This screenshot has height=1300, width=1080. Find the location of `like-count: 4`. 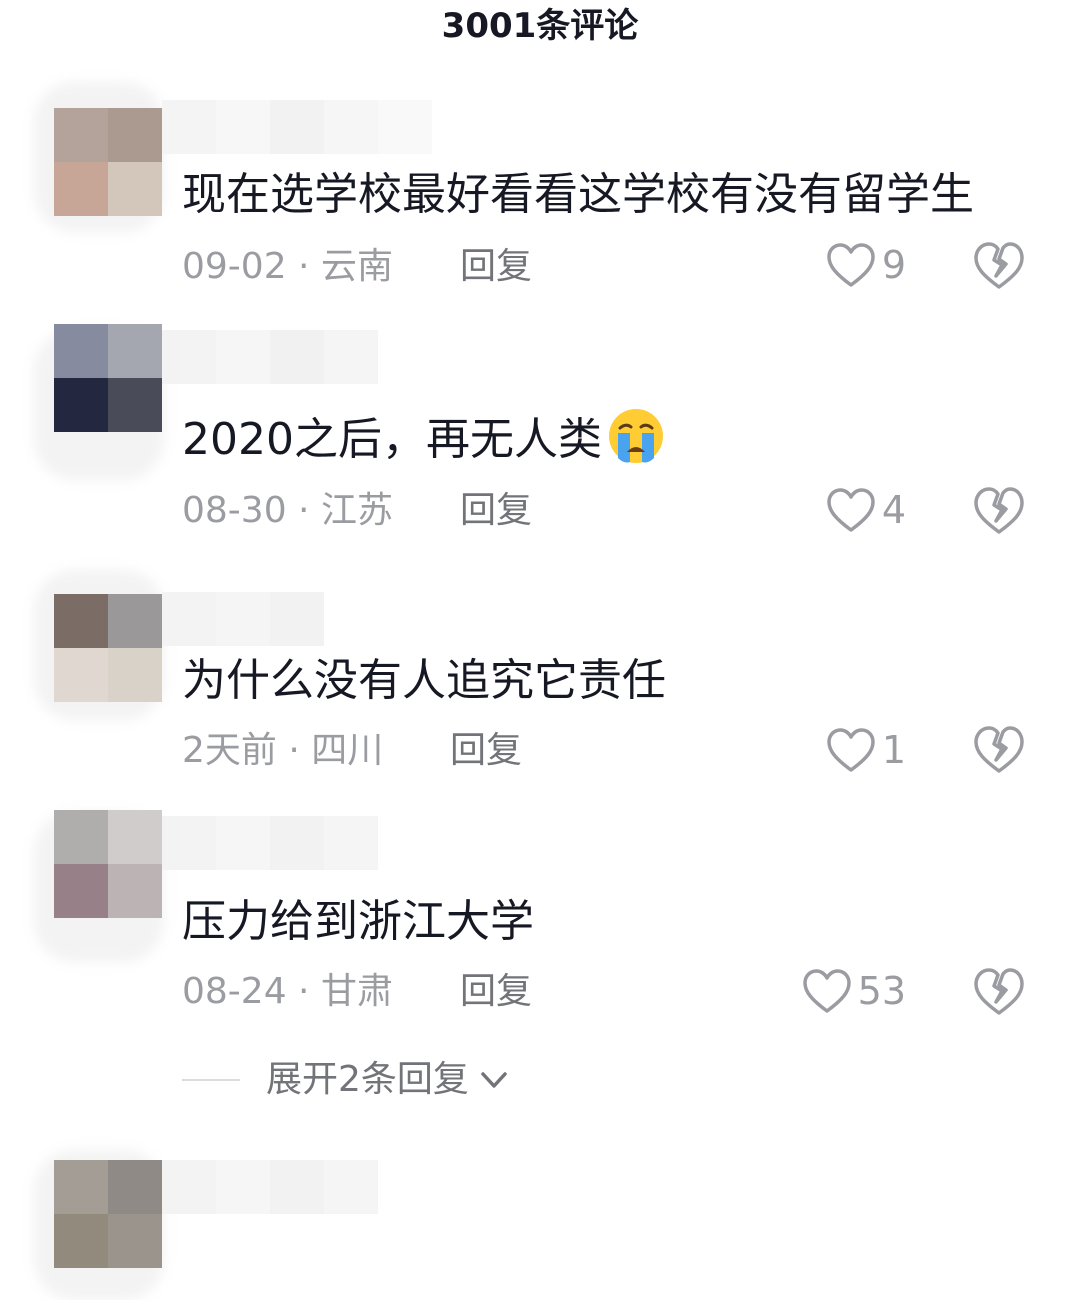

like-count: 4 is located at coordinates (893, 510).